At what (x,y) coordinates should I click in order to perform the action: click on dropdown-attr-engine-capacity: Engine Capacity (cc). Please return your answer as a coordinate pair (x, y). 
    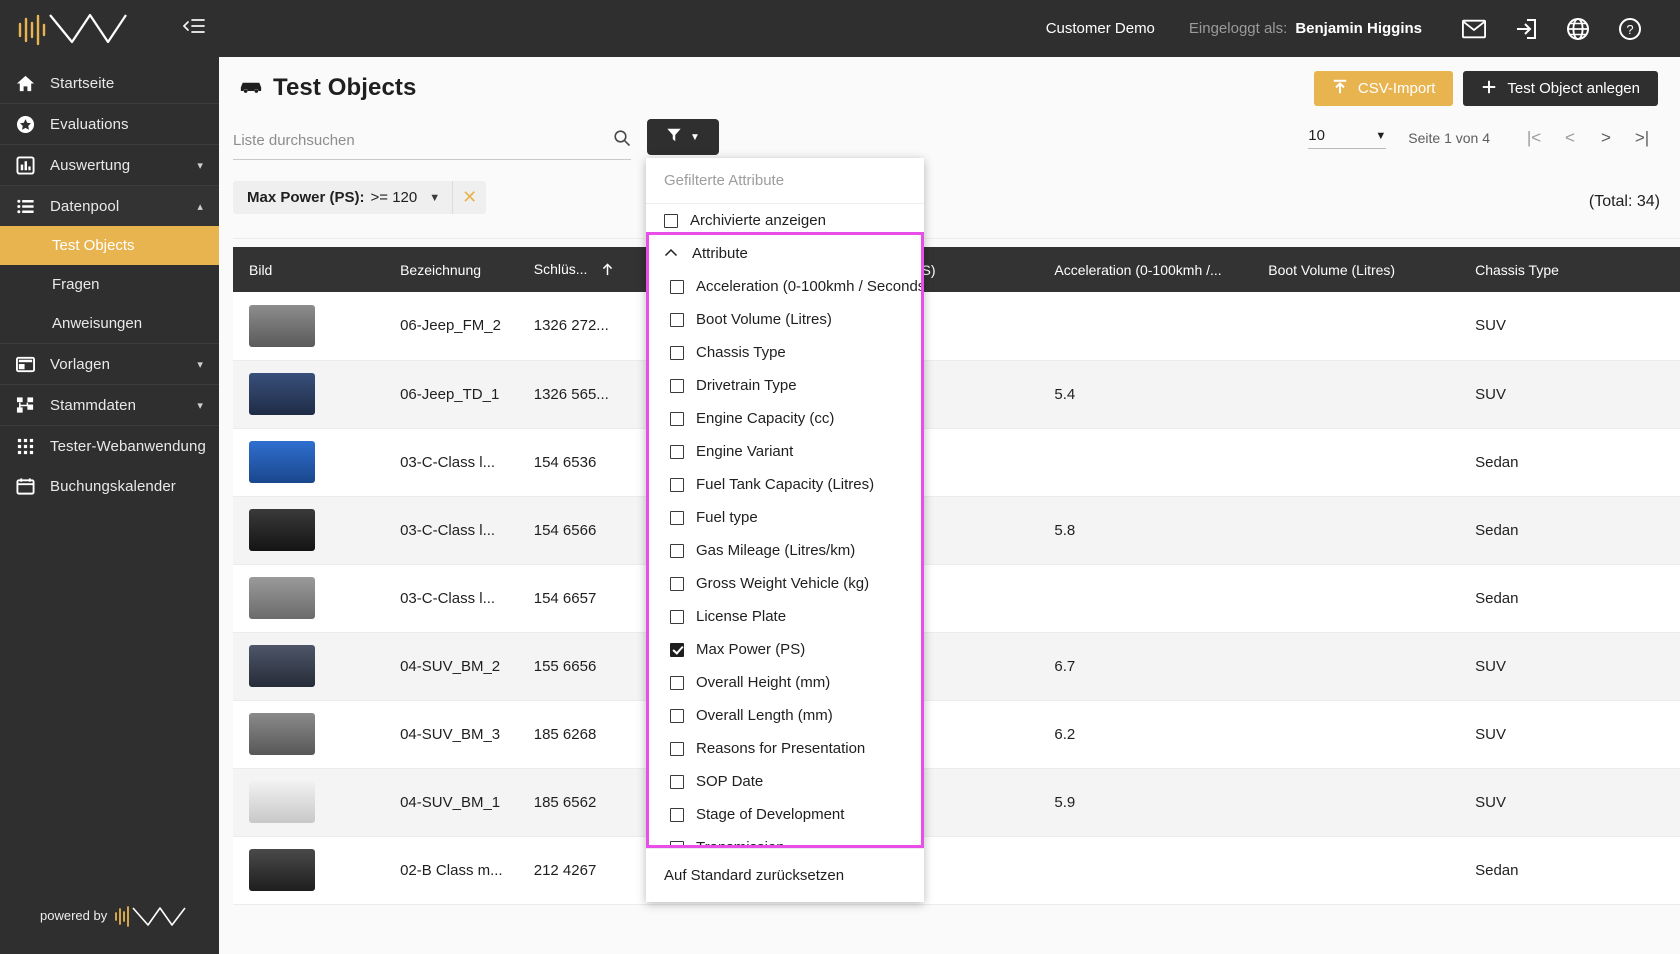
    Looking at the image, I should click on (797, 418).